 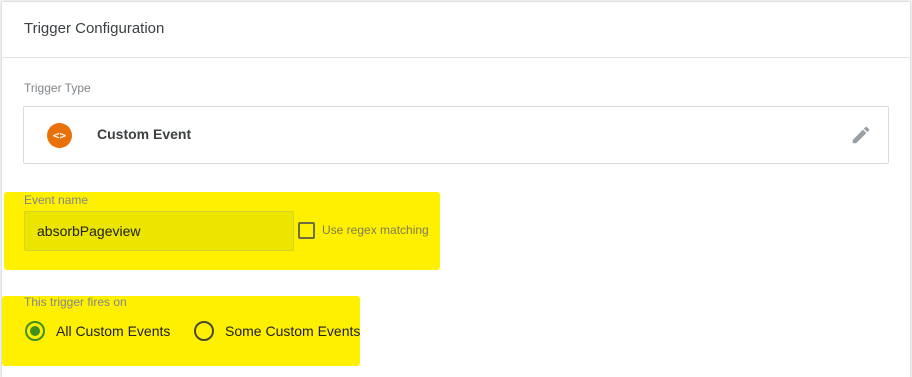 I want to click on regex-checkbox, so click(x=306, y=230).